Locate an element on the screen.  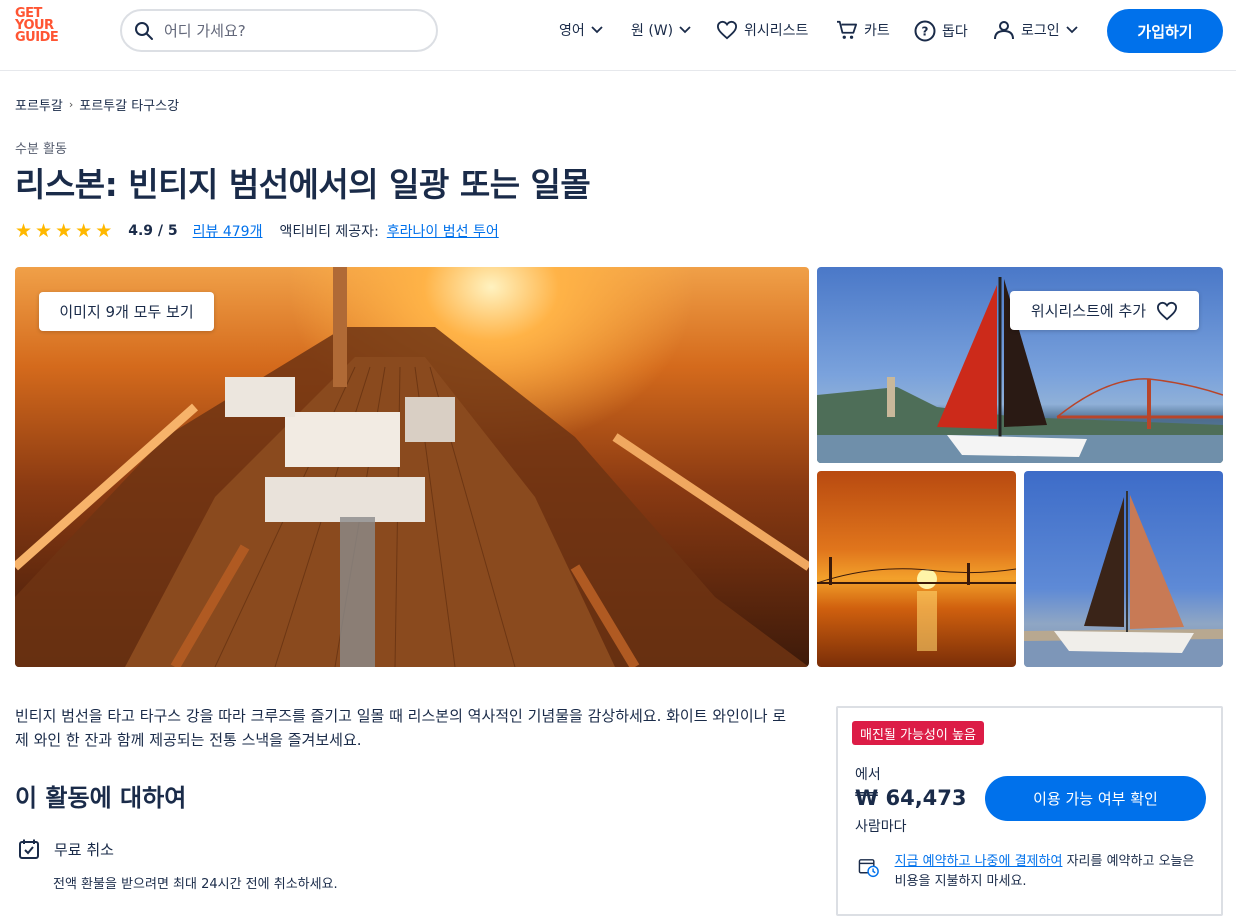
currency-selector: 원 (W) is located at coordinates (661, 30).